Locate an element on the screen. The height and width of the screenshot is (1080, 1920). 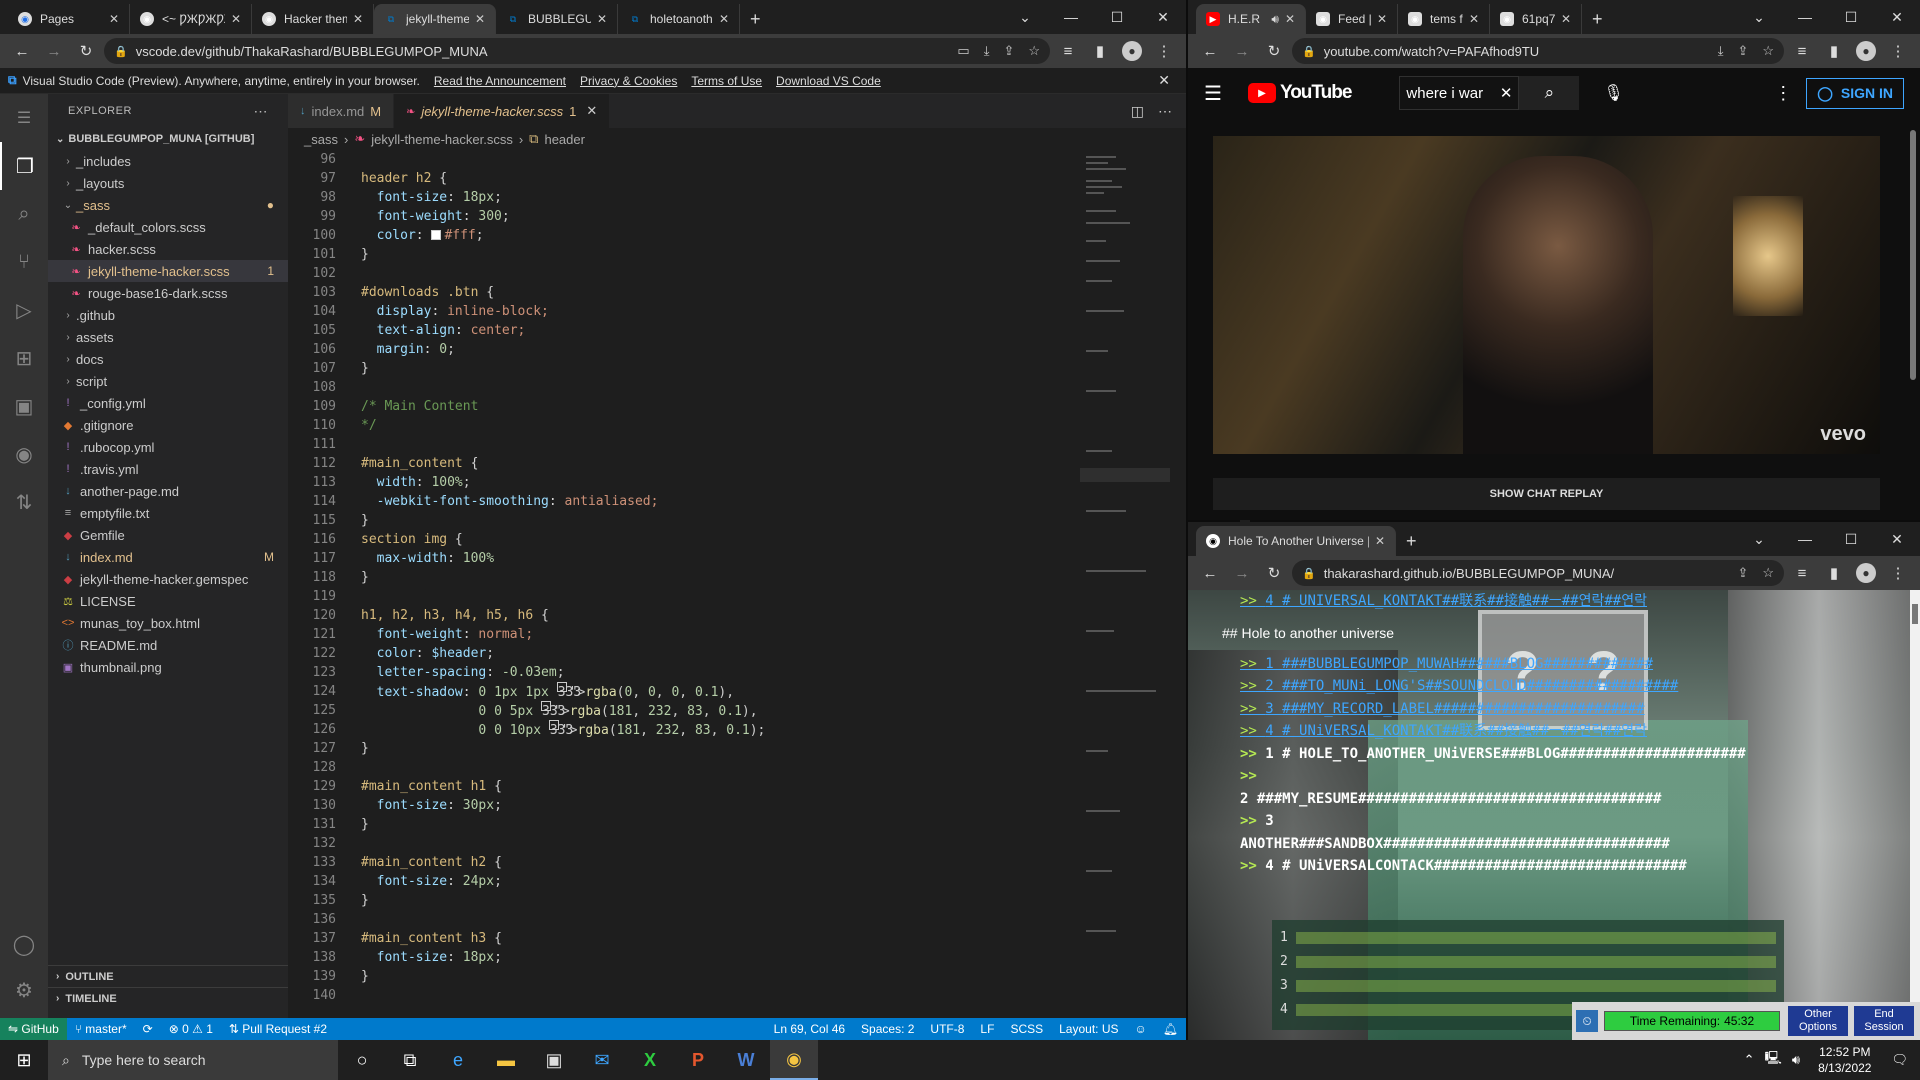
maximize-icon: ☐ is located at coordinates (1851, 17).